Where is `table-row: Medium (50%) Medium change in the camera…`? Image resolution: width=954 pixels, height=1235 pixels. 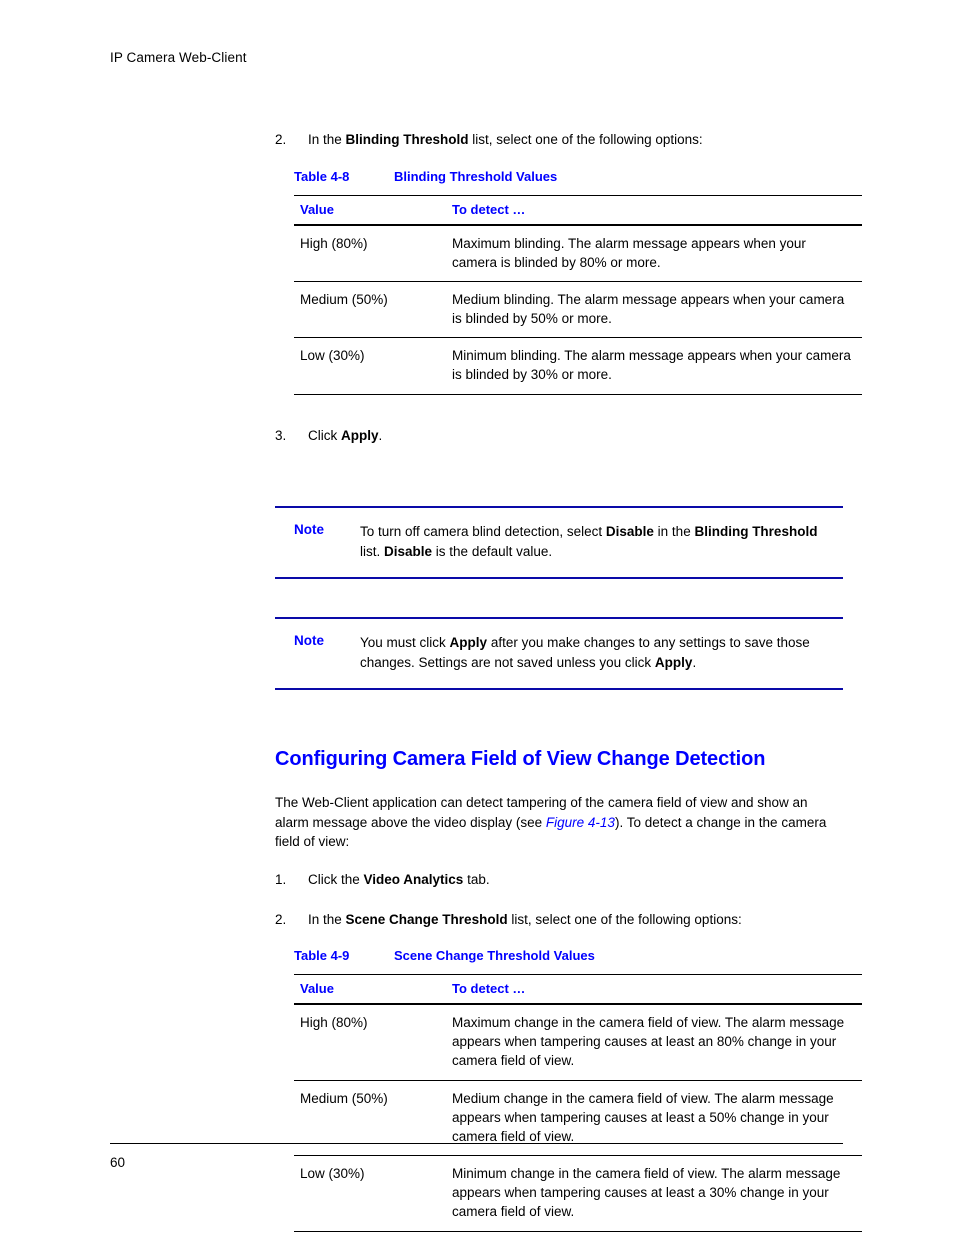
table-row: Medium (50%) Medium change in the camera… is located at coordinates (578, 1118).